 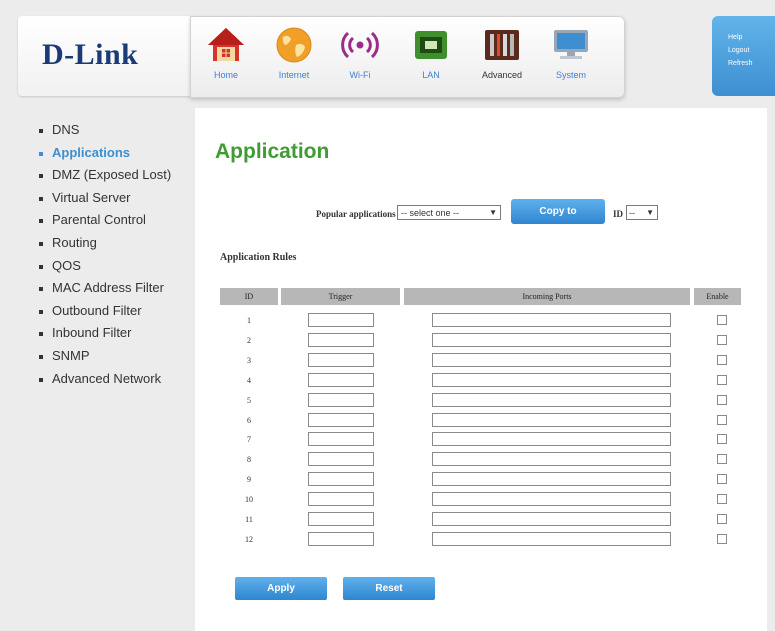 I want to click on sidebar-item-routing: Routing, so click(x=110, y=243).